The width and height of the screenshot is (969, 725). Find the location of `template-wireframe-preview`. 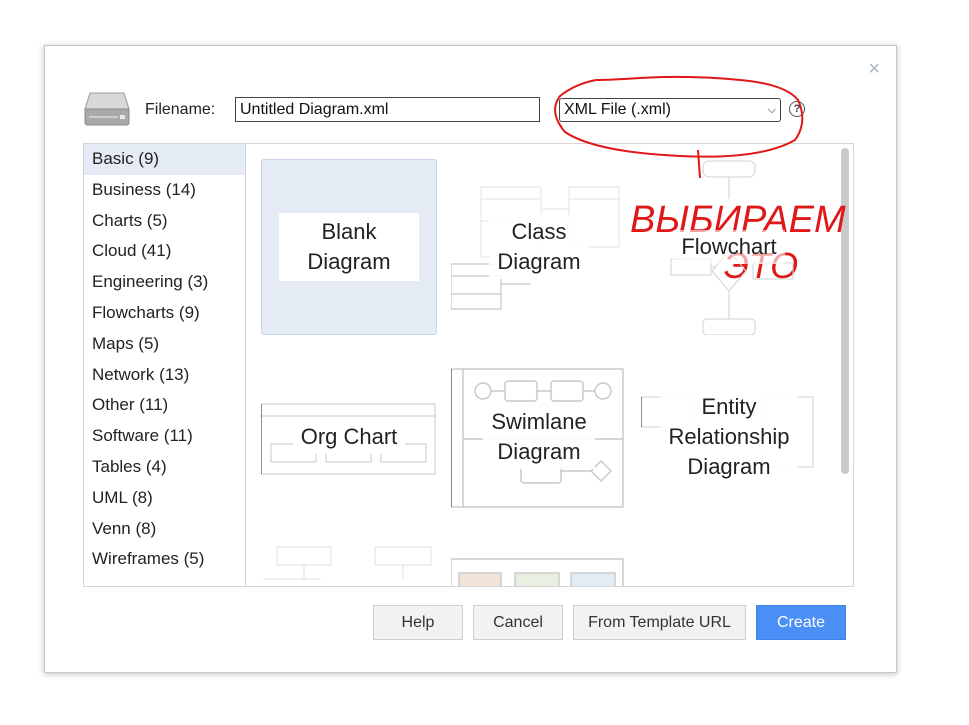

template-wireframe-preview is located at coordinates (539, 562).